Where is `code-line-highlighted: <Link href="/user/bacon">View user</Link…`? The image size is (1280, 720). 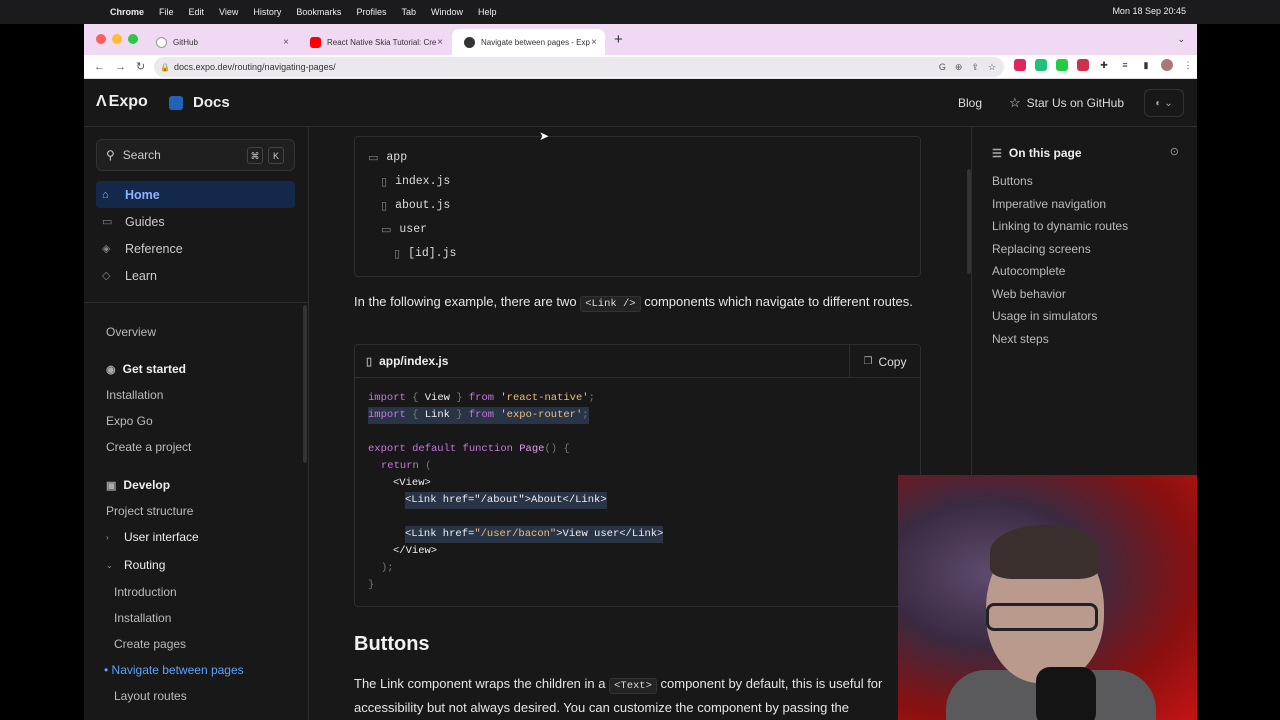 code-line-highlighted: <Link href="/user/bacon">View user</Link… is located at coordinates (534, 534).